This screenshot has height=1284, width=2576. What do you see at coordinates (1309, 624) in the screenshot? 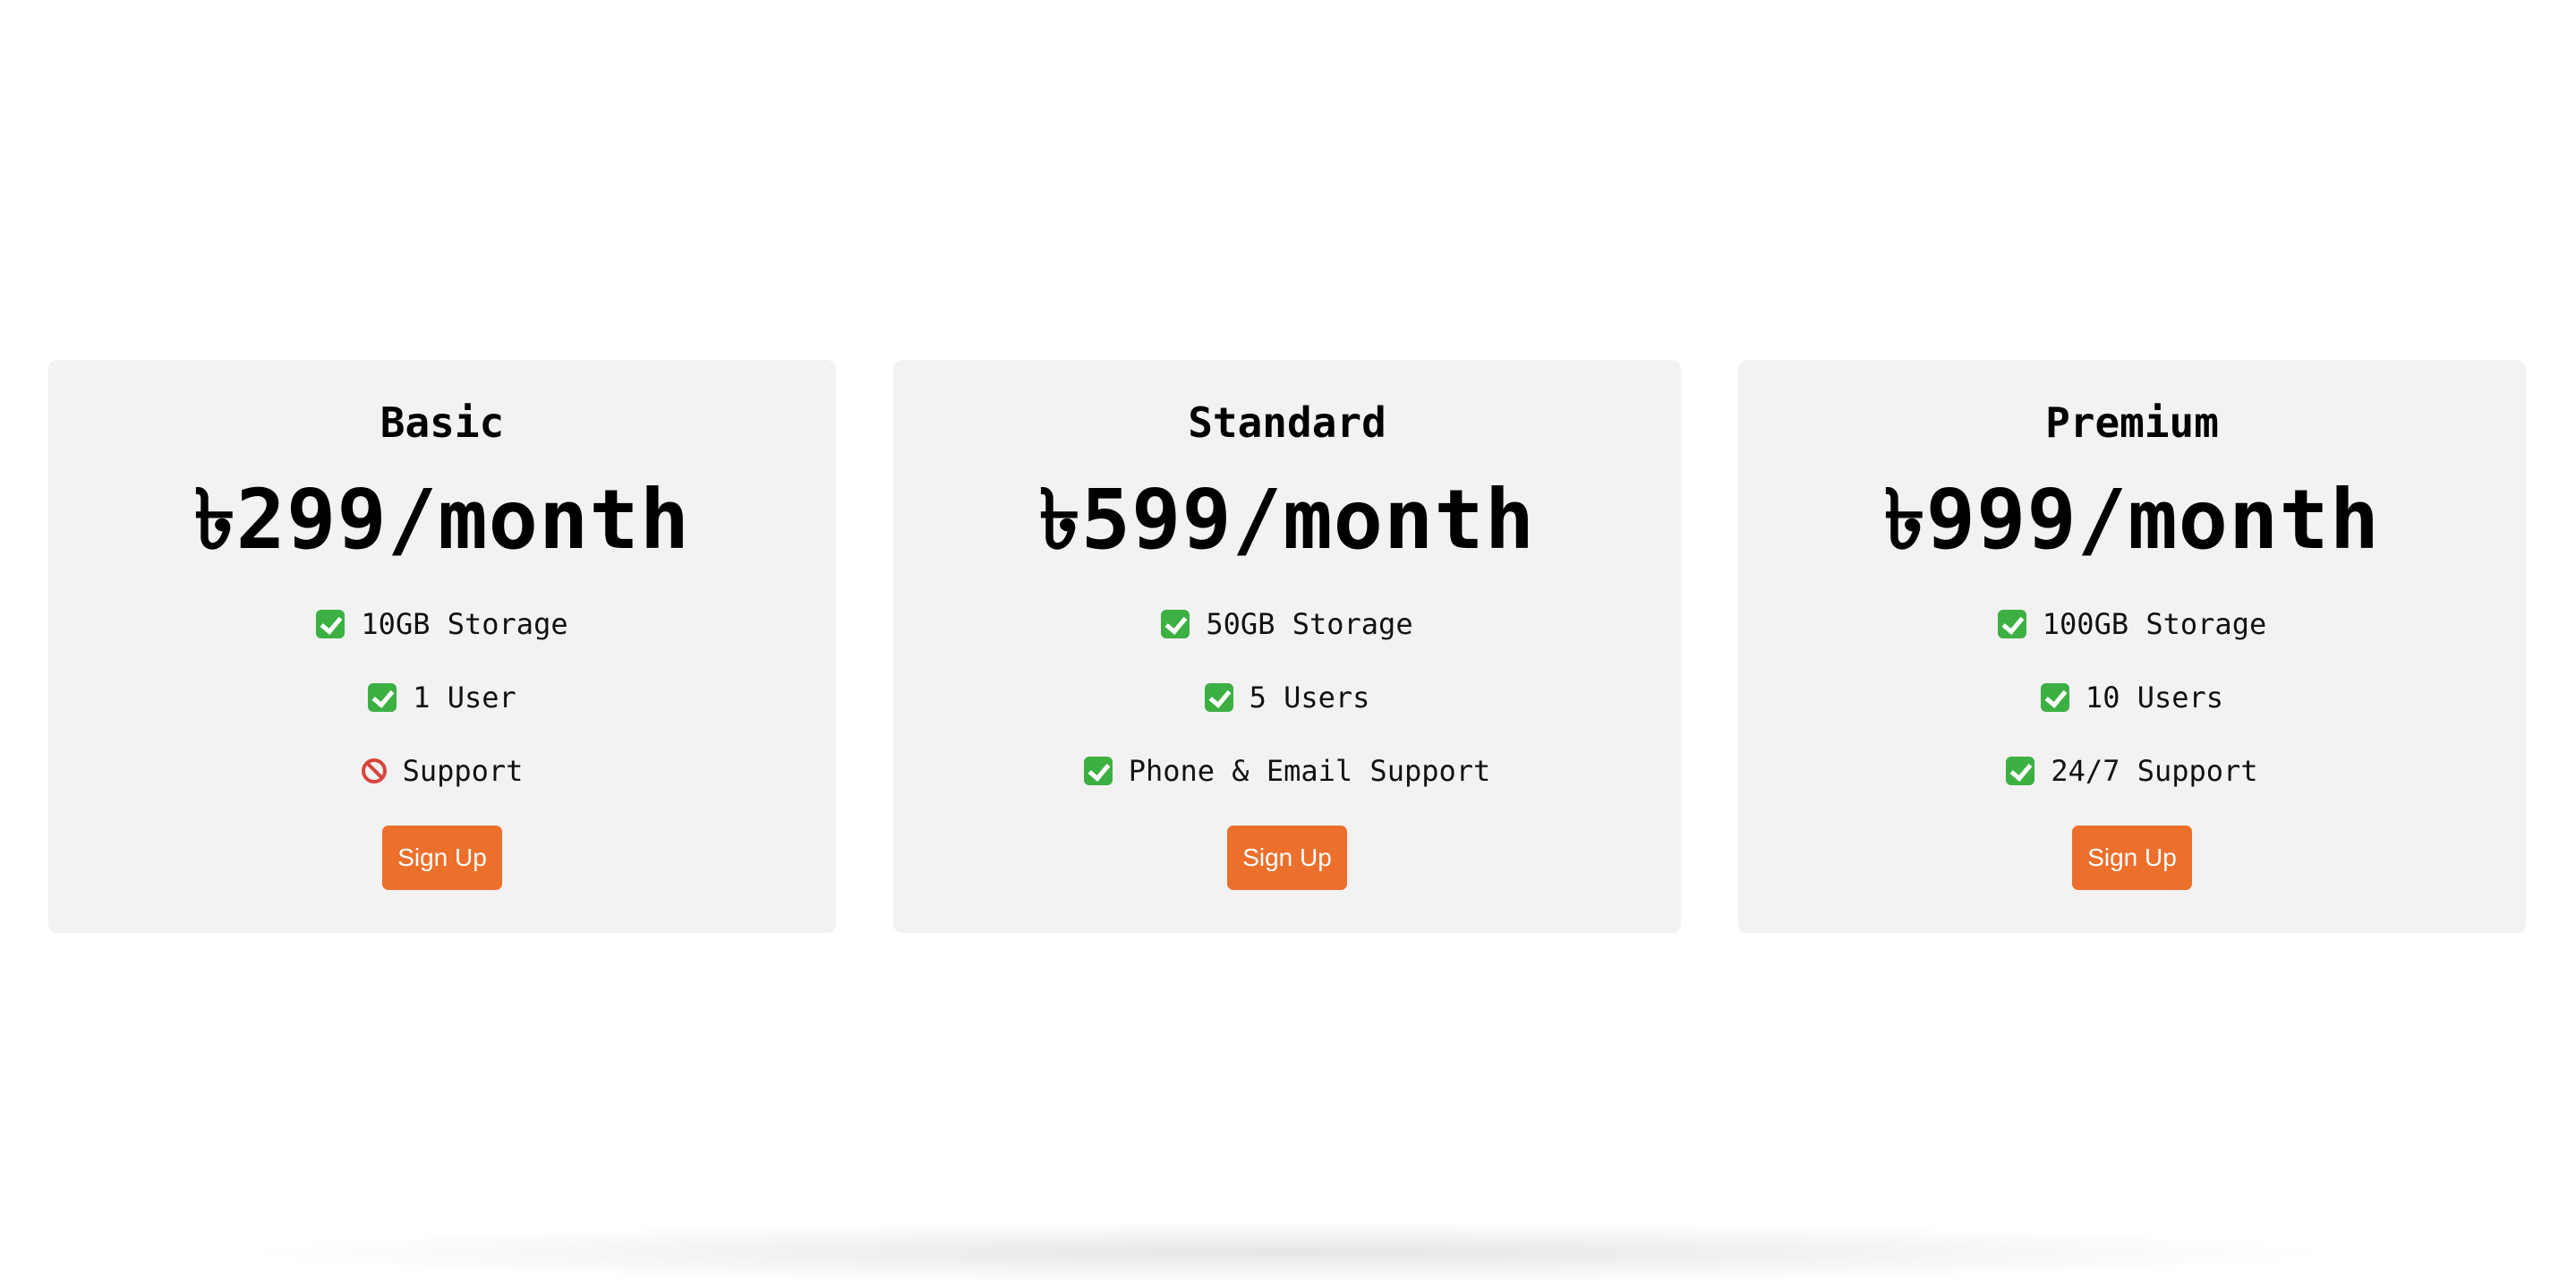
I see `feature-text: 50GB Storage` at bounding box center [1309, 624].